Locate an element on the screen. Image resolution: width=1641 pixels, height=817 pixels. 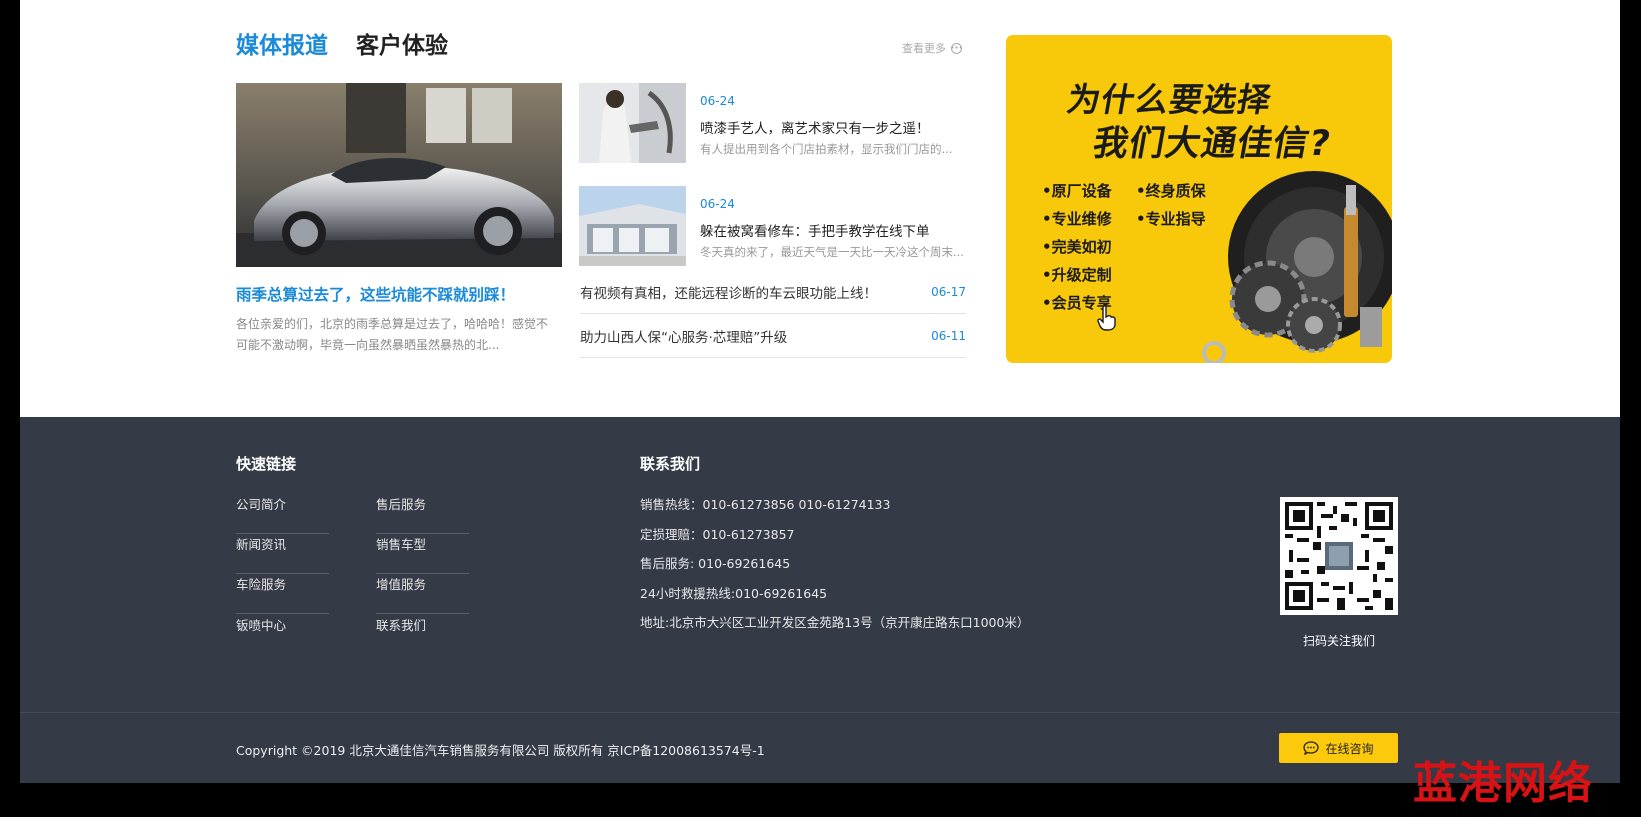
footer-link-about: 公司简介 is located at coordinates (282, 514).